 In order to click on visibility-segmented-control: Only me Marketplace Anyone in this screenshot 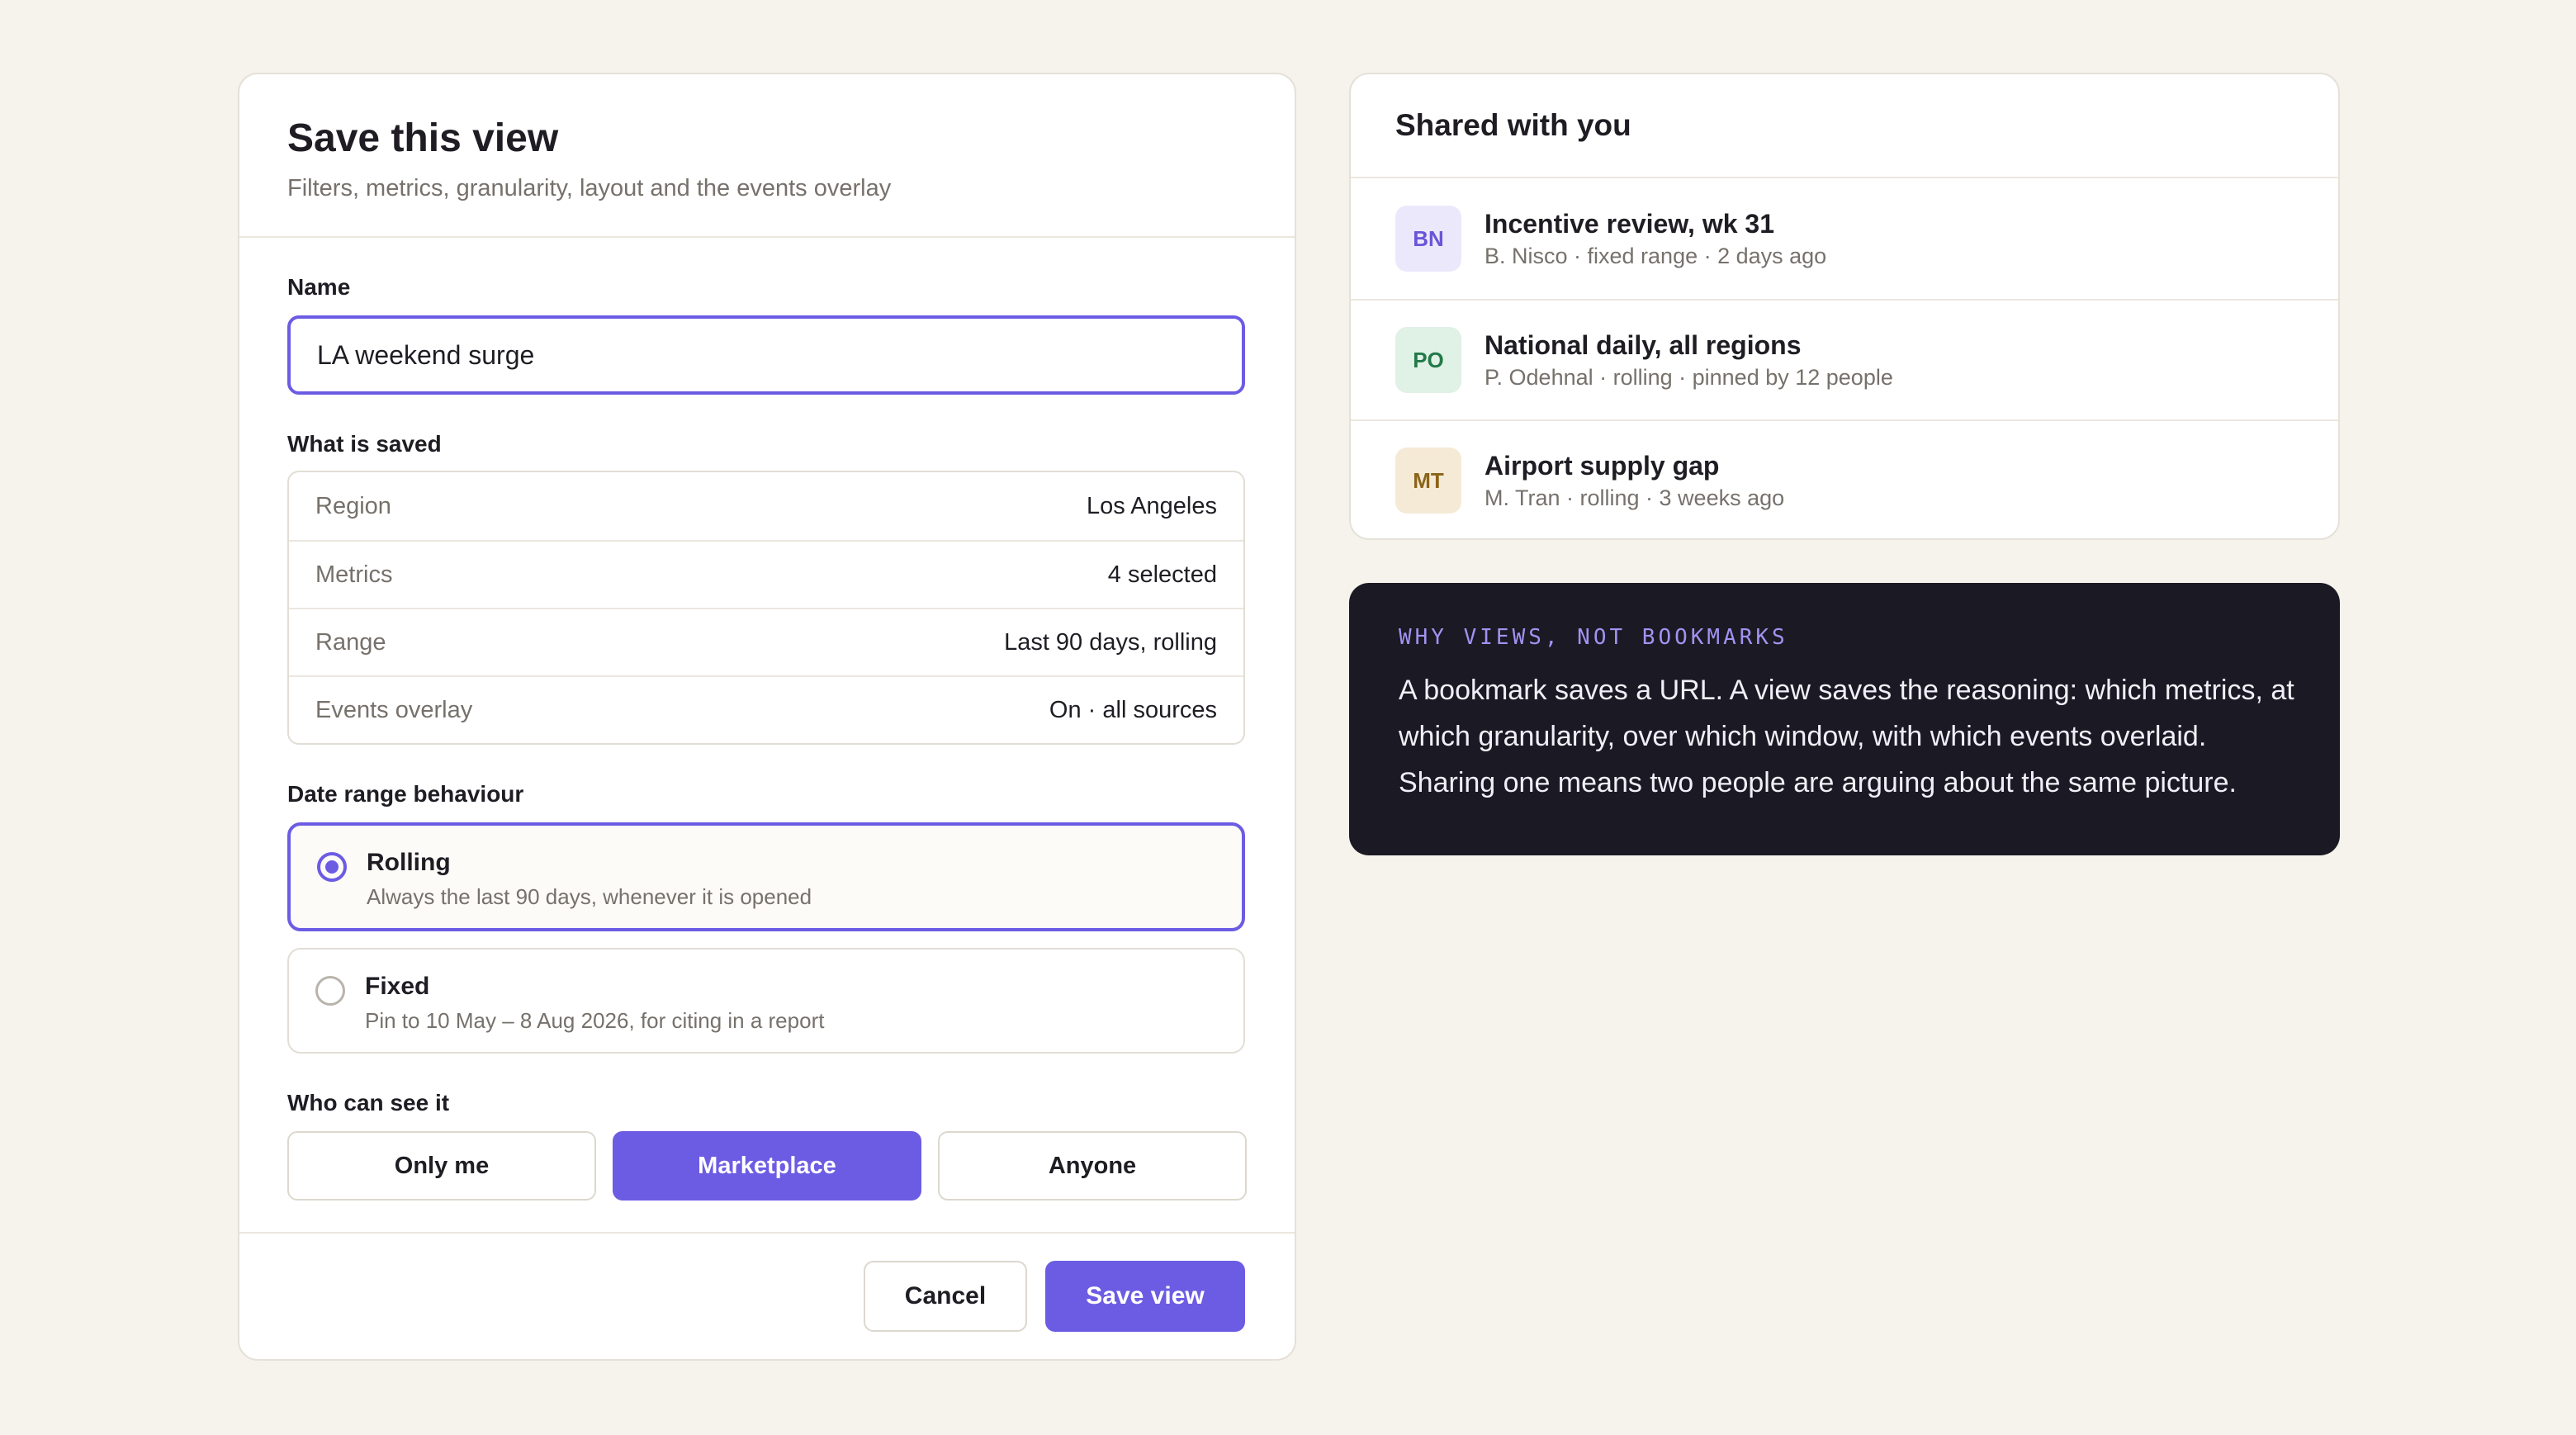, I will do `click(767, 1166)`.